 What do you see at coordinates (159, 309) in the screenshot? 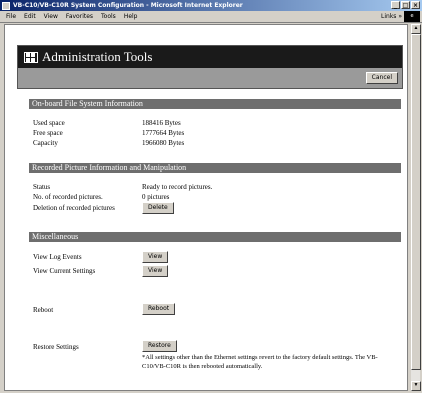
I see `reboot-button: Reboot` at bounding box center [159, 309].